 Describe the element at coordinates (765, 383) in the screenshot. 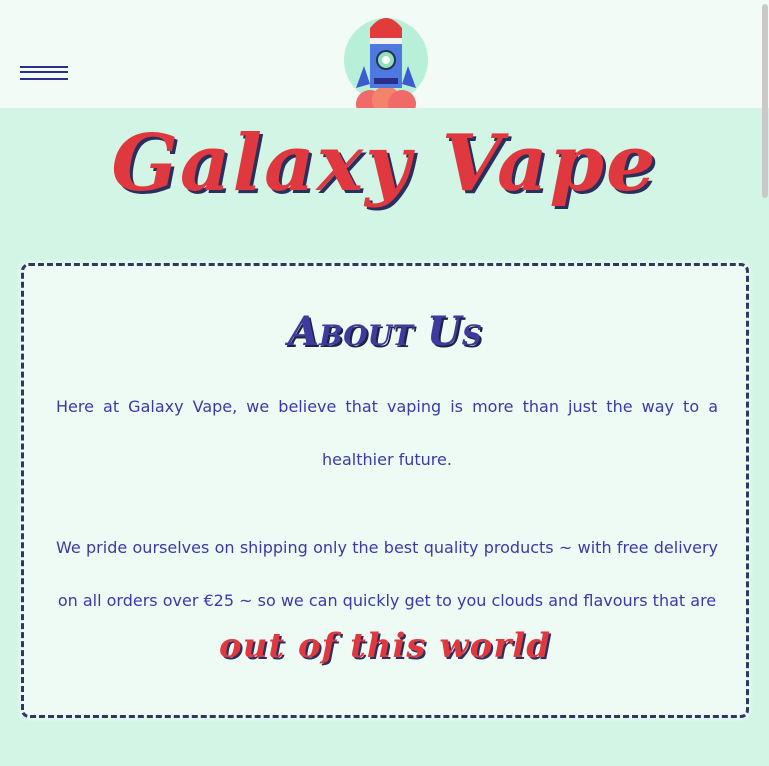

I see `page-scrollbar` at that location.